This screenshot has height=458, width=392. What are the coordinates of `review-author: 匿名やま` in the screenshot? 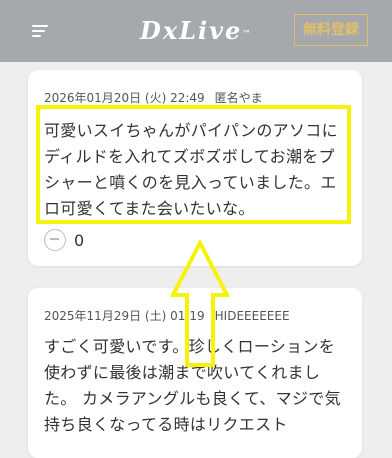 It's located at (238, 98).